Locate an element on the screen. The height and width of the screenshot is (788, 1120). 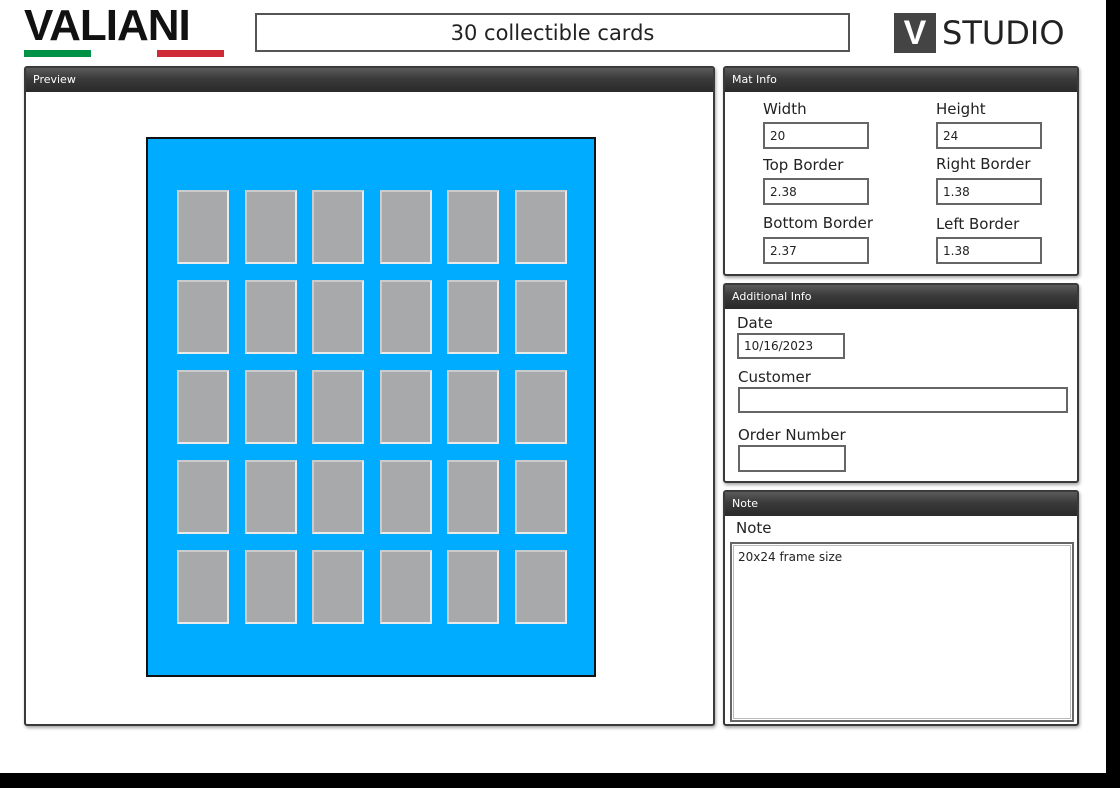
flag-white-stripe is located at coordinates (124, 53).